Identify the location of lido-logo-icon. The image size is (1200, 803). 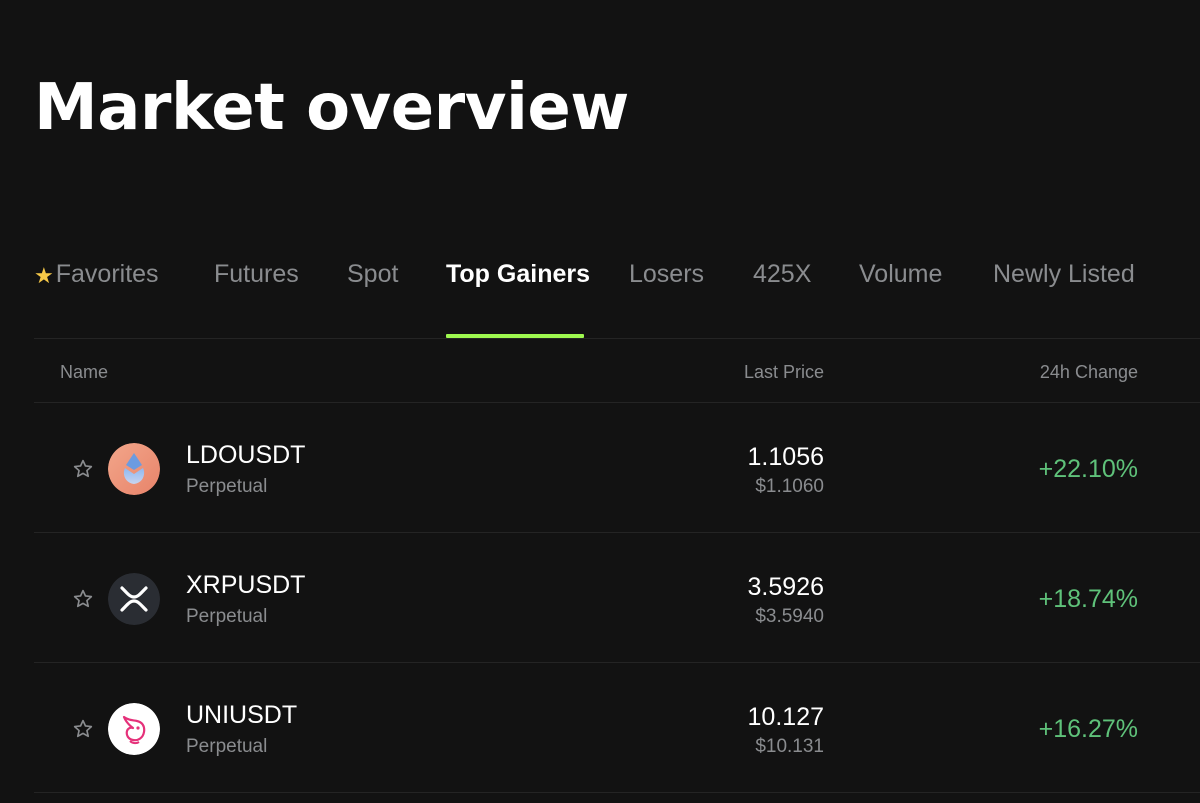
(134, 469).